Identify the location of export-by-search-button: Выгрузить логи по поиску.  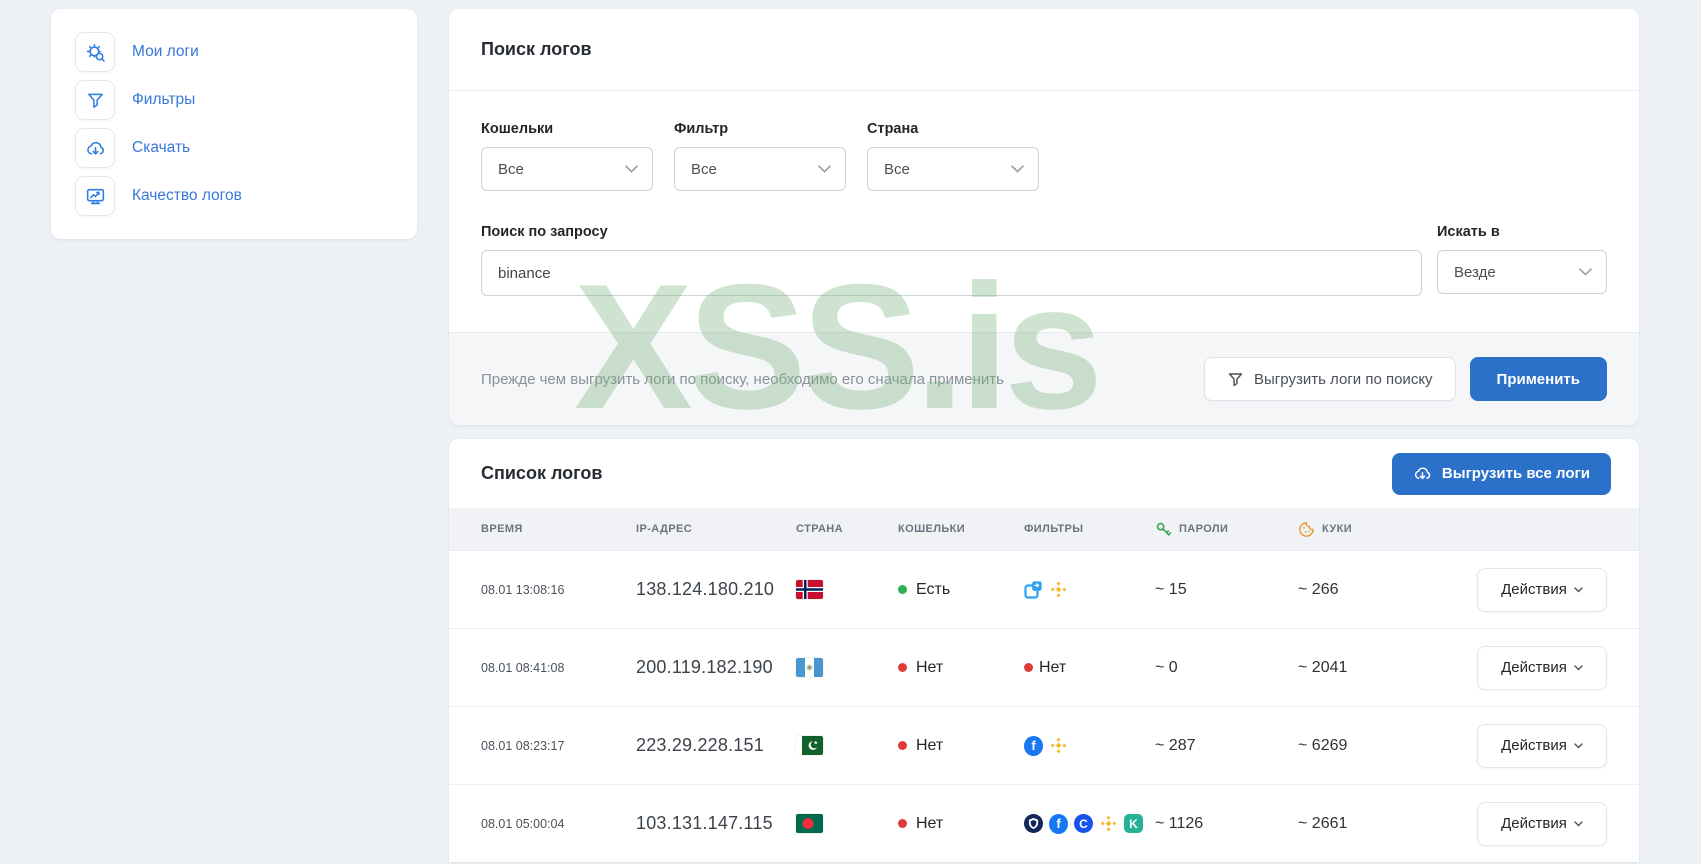
(1330, 379).